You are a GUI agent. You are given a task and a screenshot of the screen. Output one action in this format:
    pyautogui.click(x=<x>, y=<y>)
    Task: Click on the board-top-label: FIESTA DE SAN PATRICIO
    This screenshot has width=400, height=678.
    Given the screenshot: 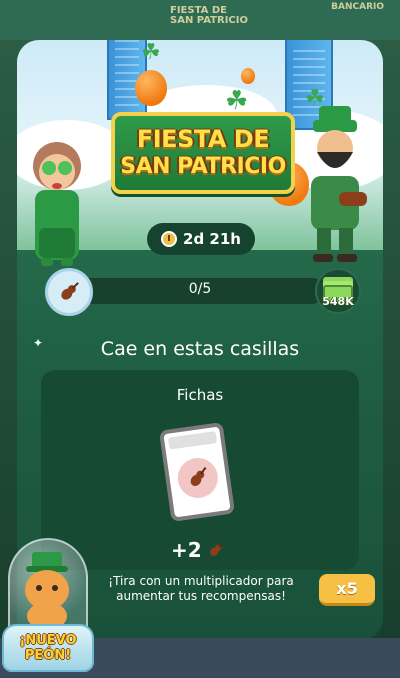 What is the action you would take?
    pyautogui.click(x=209, y=15)
    